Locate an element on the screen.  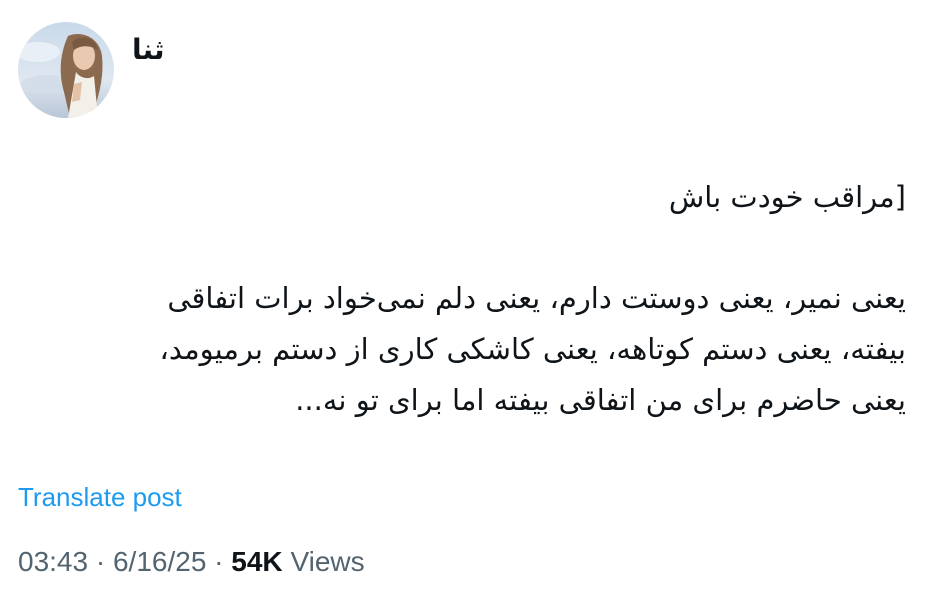
views-label: Views is located at coordinates (327, 561).